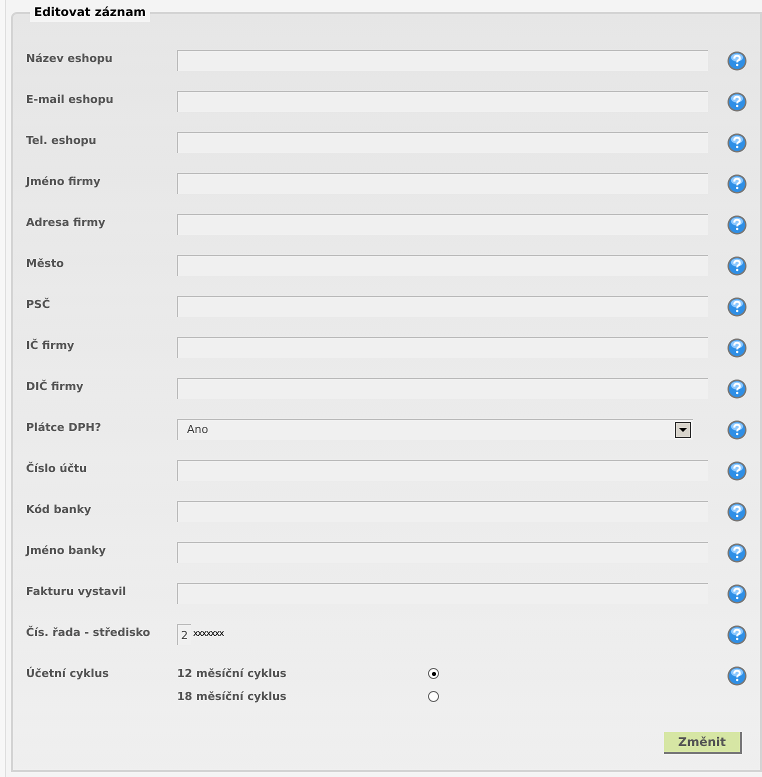 The width and height of the screenshot is (762, 777). I want to click on field-label: DIČ firmy, so click(55, 387).